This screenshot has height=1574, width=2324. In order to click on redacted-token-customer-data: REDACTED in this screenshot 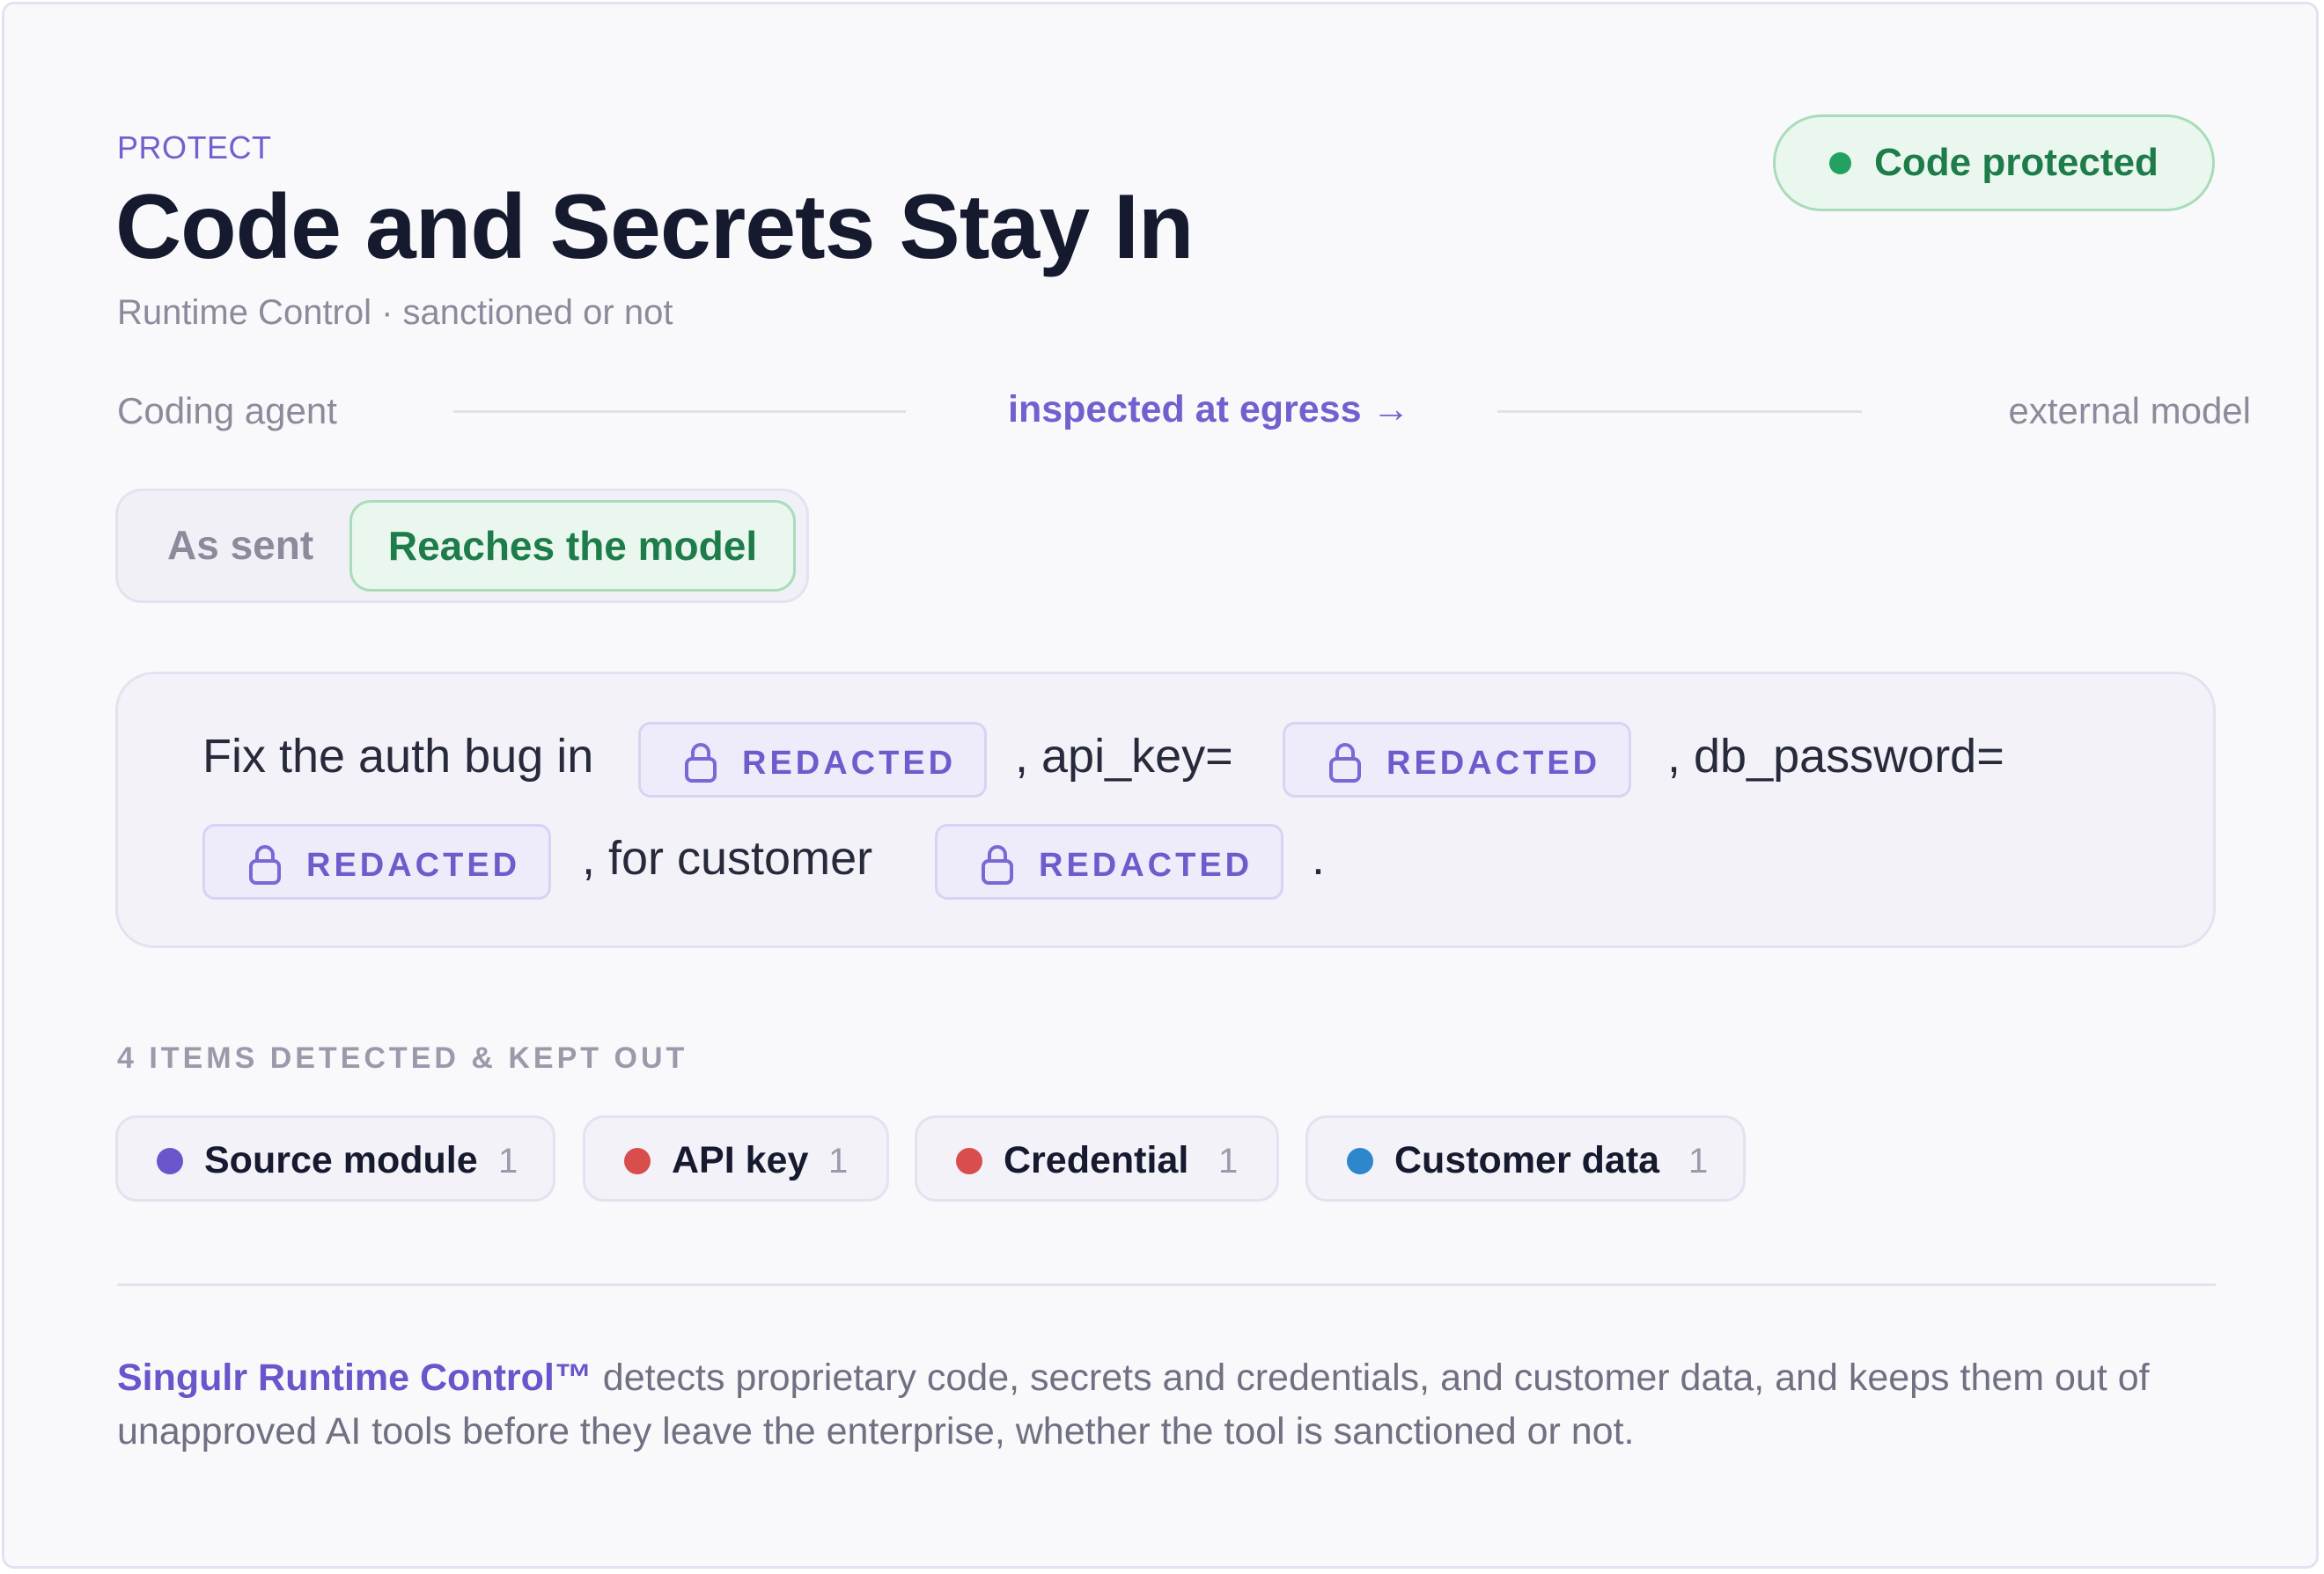, I will do `click(1109, 862)`.